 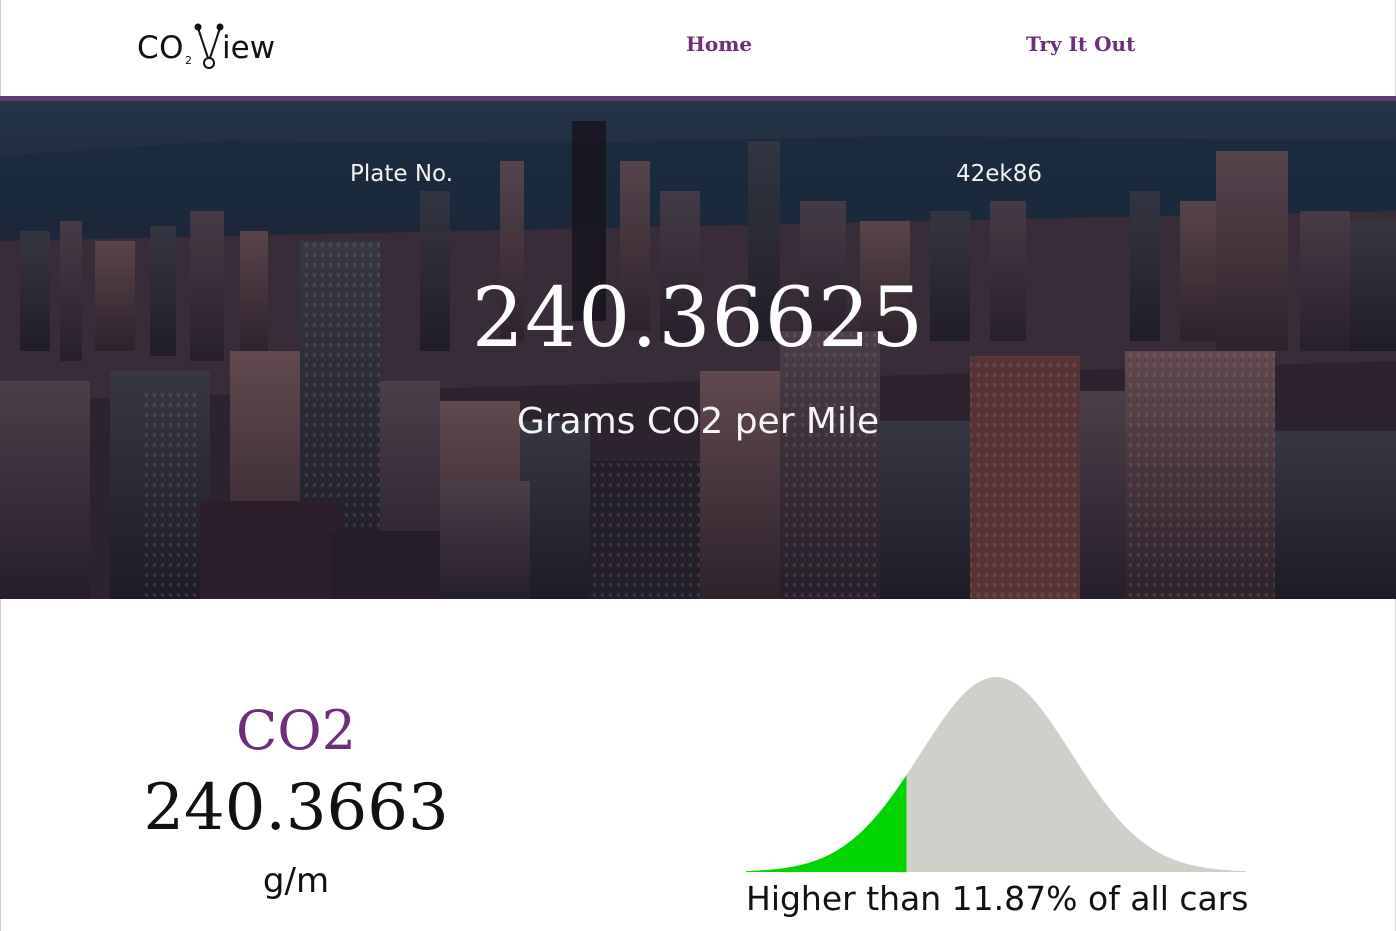 I want to click on percentile-area, so click(x=826, y=823).